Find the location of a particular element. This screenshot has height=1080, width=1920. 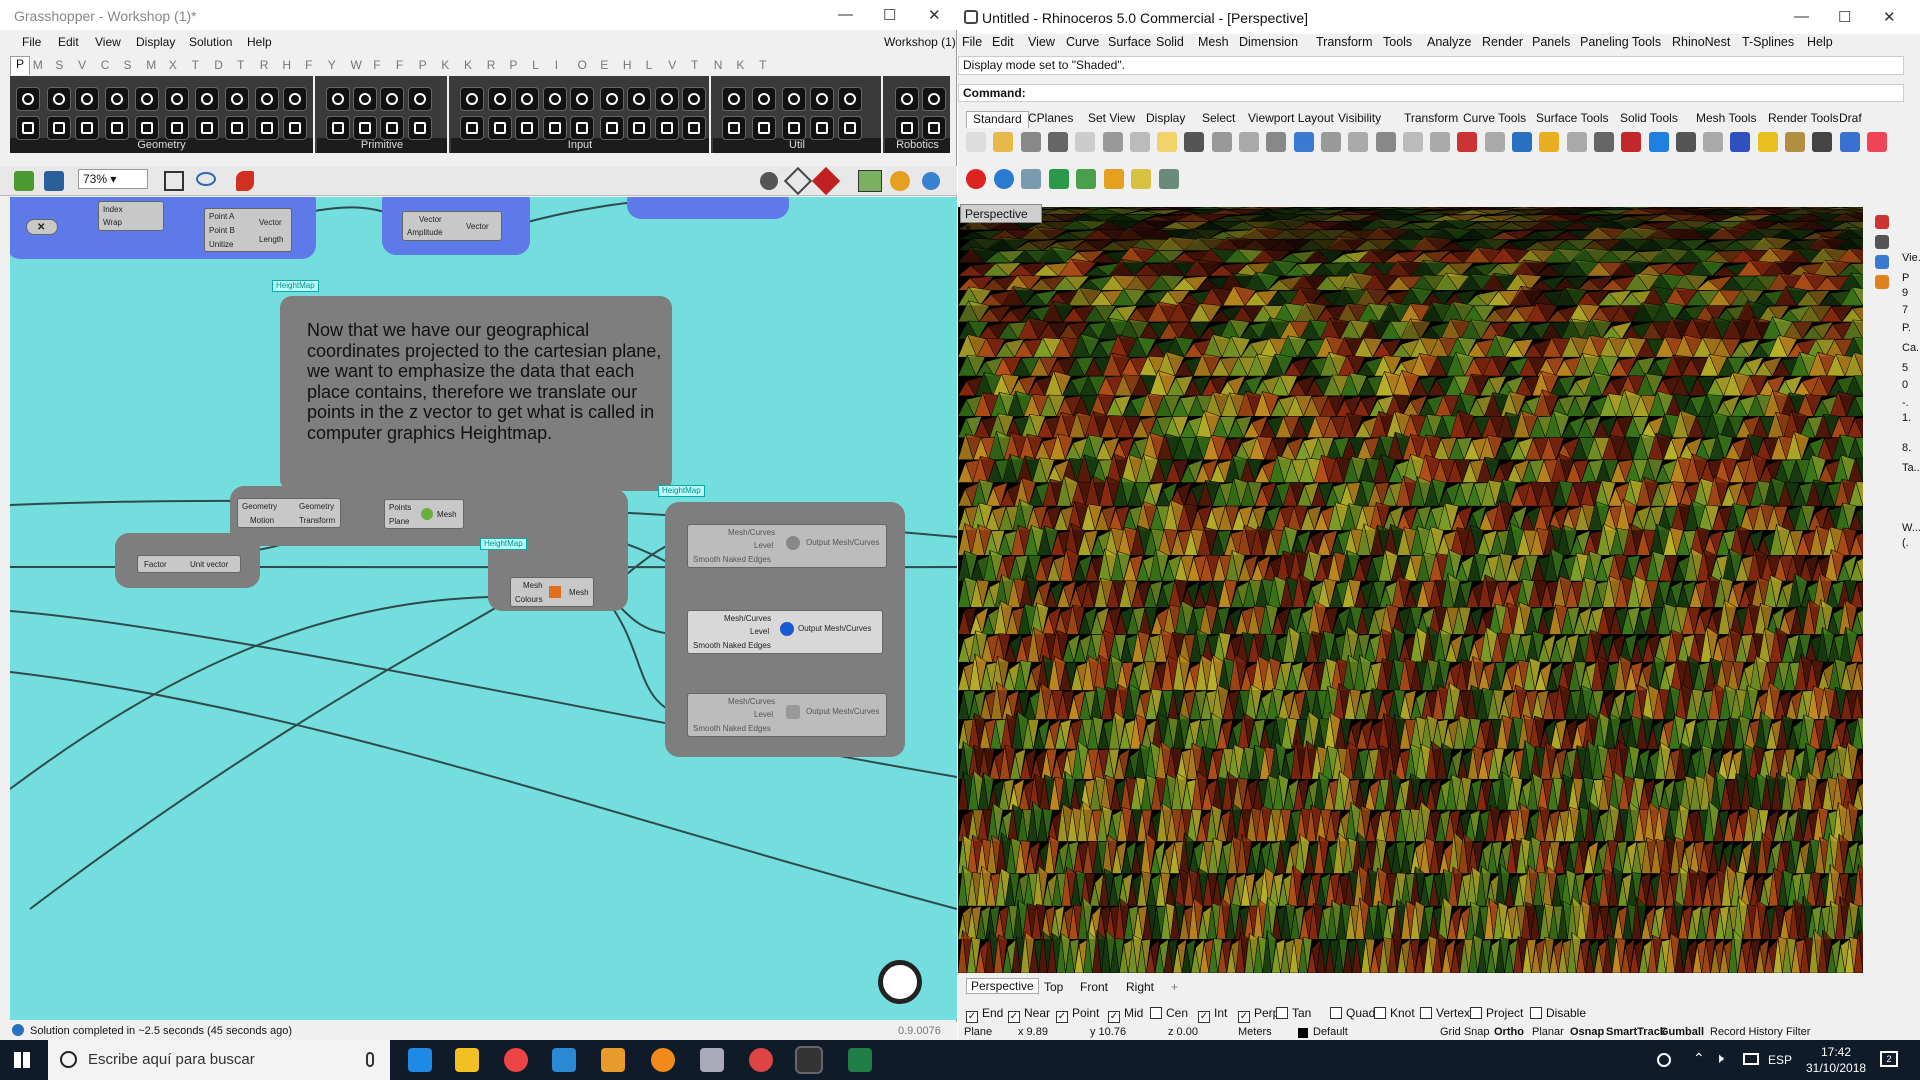

panel-icon is located at coordinates (1882, 262).